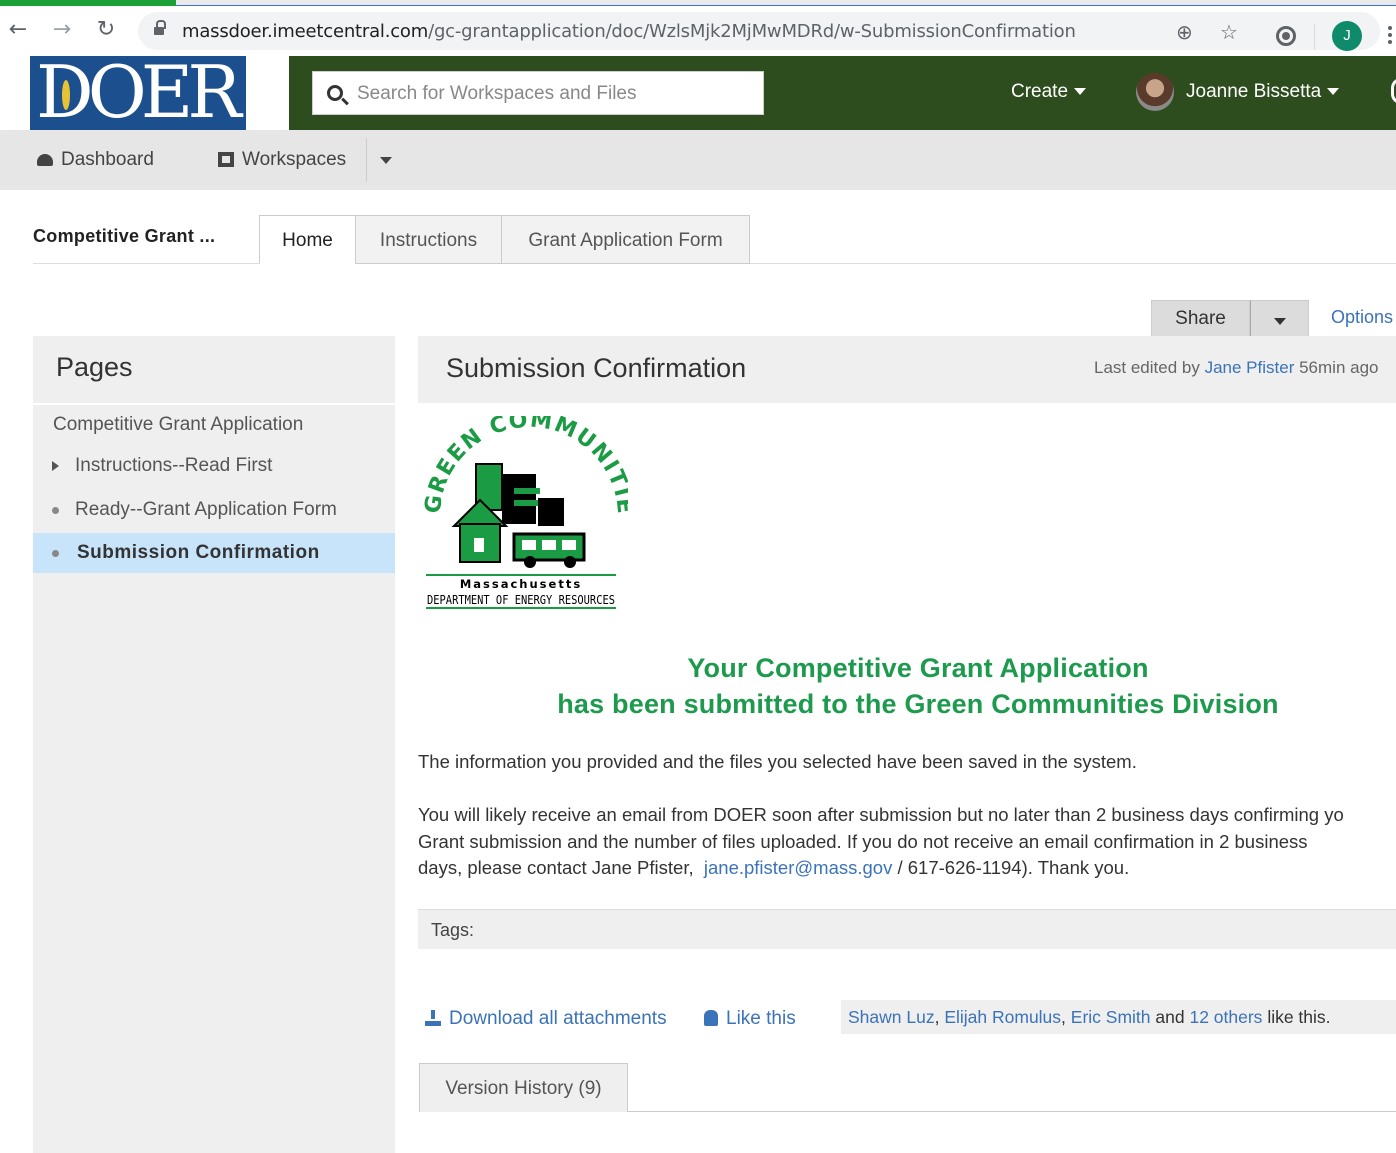 The image size is (1396, 1153). Describe the element at coordinates (1200, 318) in the screenshot. I see `share-button: Share` at that location.